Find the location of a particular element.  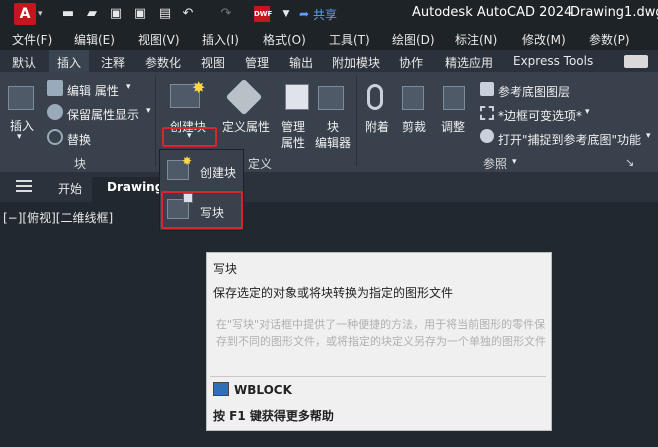

menu-view: 视图(V) is located at coordinates (159, 39).